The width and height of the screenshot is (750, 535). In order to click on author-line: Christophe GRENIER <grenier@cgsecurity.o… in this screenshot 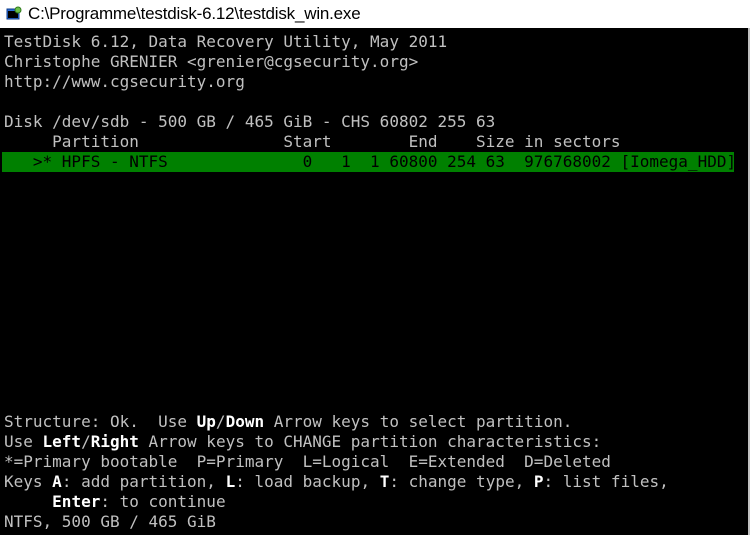, I will do `click(211, 61)`.